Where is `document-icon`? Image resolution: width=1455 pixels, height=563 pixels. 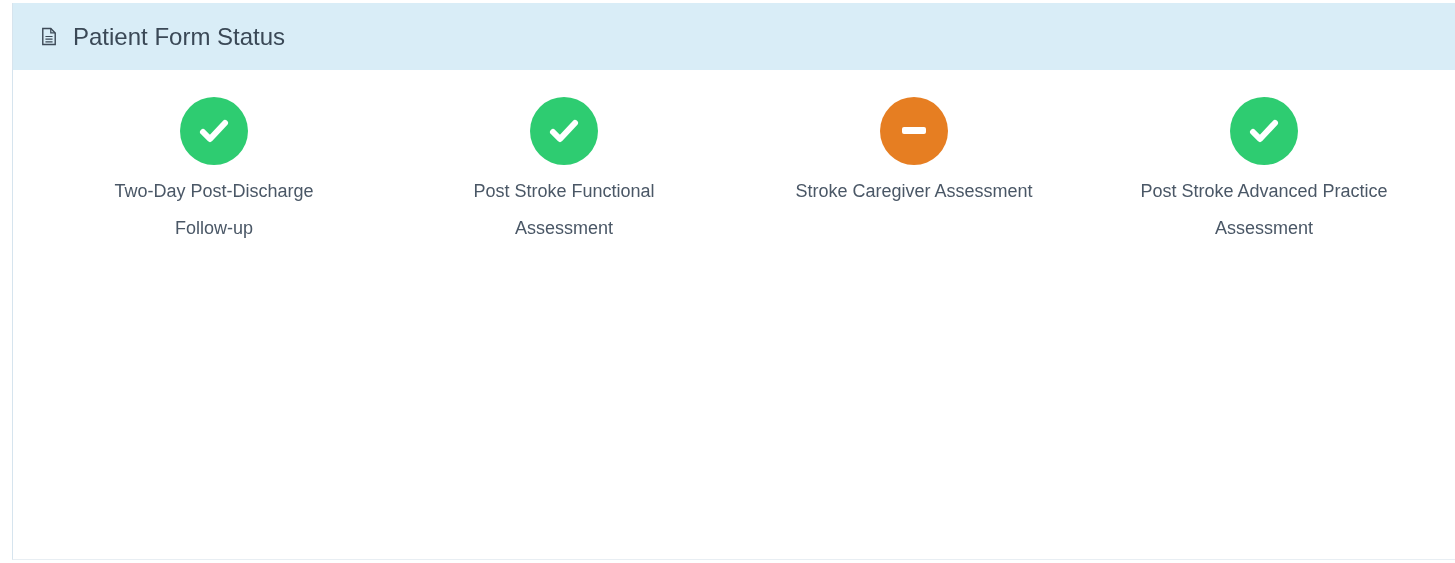 document-icon is located at coordinates (49, 36).